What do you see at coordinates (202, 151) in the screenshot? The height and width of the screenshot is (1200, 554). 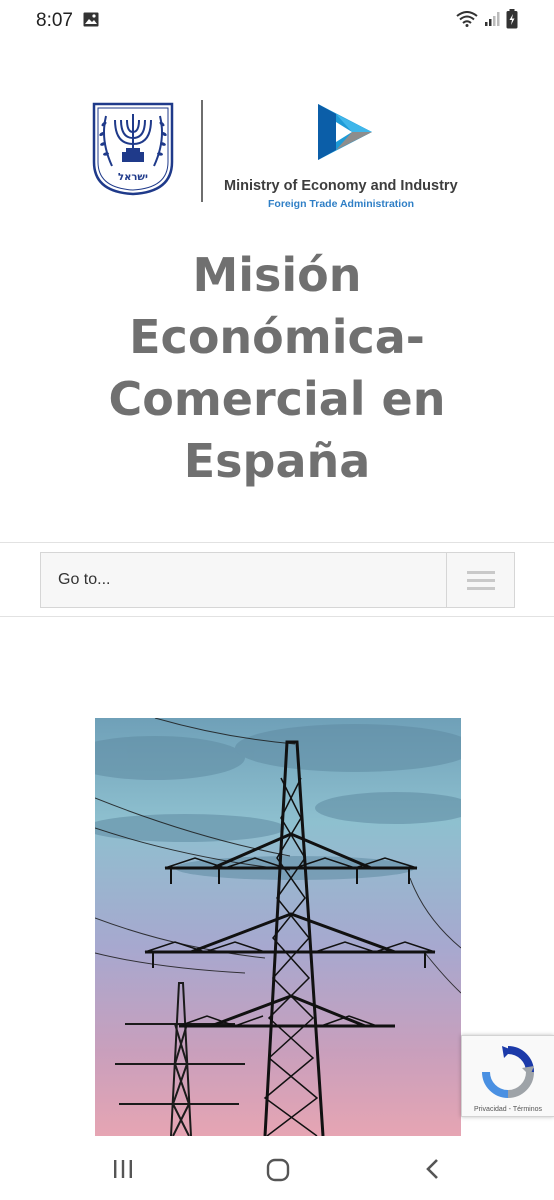 I see `logo-divider` at bounding box center [202, 151].